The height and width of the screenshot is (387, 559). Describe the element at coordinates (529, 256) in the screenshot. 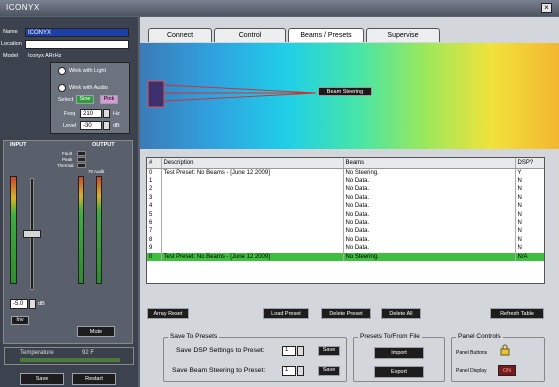

I see `row-dsp: N/A` at that location.